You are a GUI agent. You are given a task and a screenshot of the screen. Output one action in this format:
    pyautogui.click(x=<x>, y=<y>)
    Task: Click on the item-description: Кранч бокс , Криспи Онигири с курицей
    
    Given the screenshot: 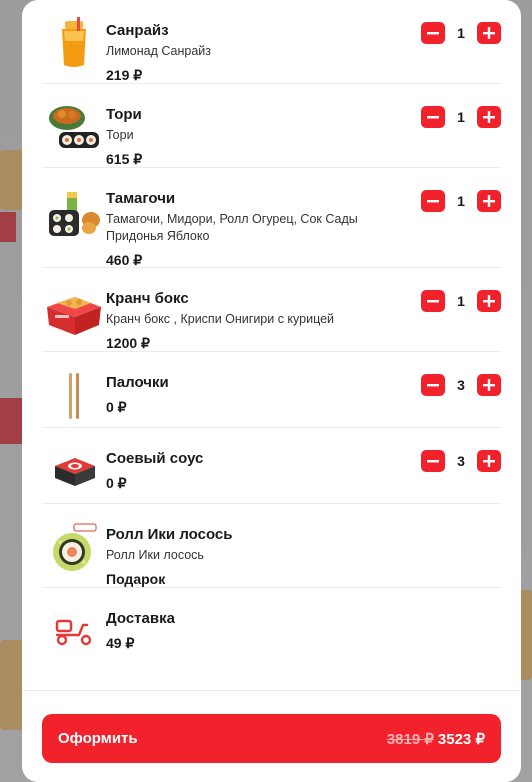 What is the action you would take?
    pyautogui.click(x=220, y=319)
    